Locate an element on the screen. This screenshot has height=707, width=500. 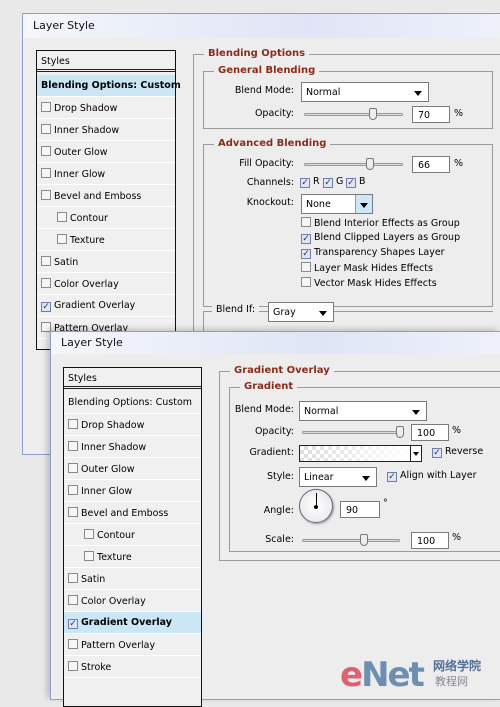
channel-checkbox: ✓ R is located at coordinates (310, 182).